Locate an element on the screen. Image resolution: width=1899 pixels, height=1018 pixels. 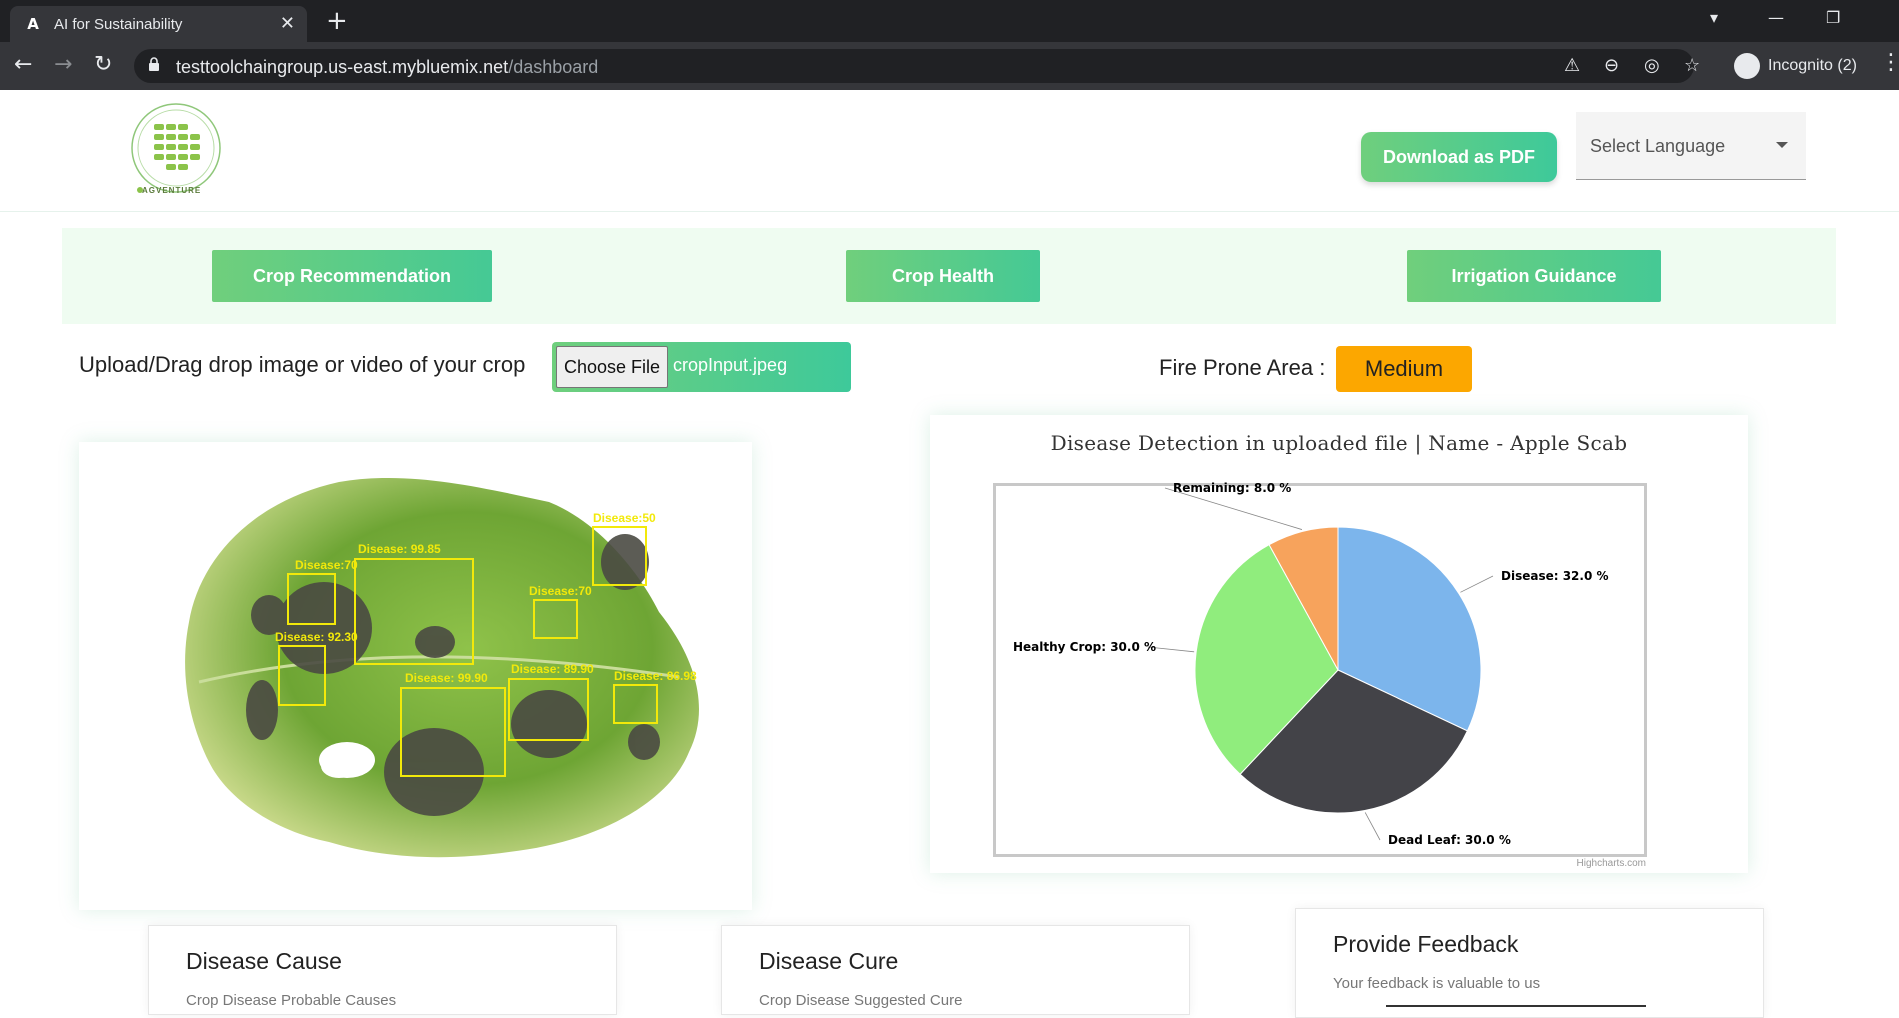
pie-slice-label: Dead Leaf: 30.0 % is located at coordinates (1449, 840).